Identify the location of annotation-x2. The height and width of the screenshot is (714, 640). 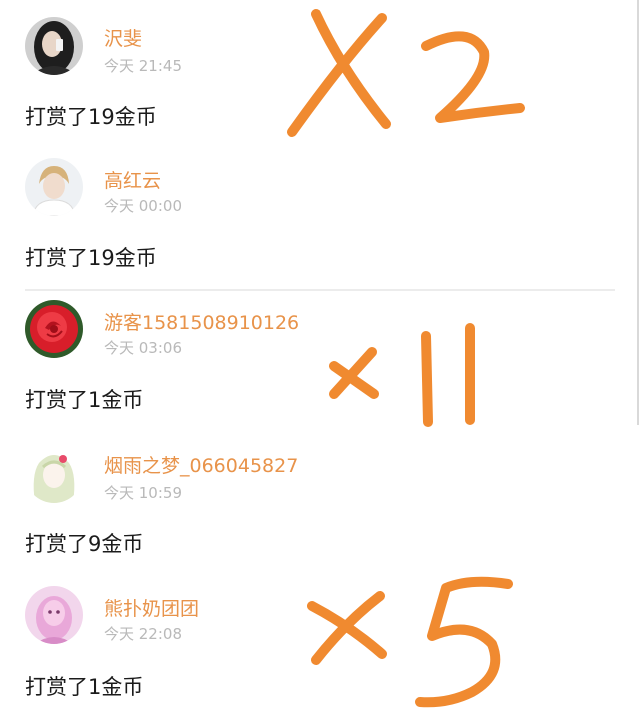
(406, 73).